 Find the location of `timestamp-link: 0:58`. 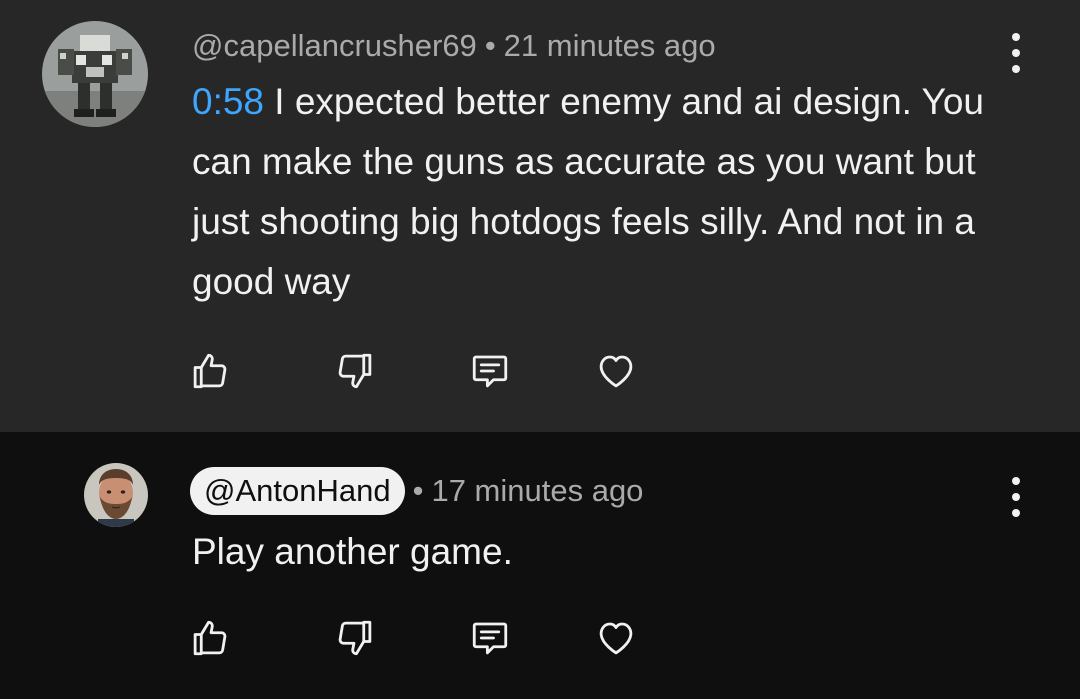

timestamp-link: 0:58 is located at coordinates (228, 101).